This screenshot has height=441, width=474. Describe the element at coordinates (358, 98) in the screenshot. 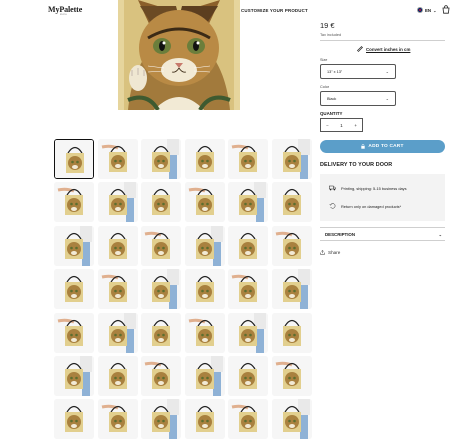

I see `color-select: Black ⌄` at that location.